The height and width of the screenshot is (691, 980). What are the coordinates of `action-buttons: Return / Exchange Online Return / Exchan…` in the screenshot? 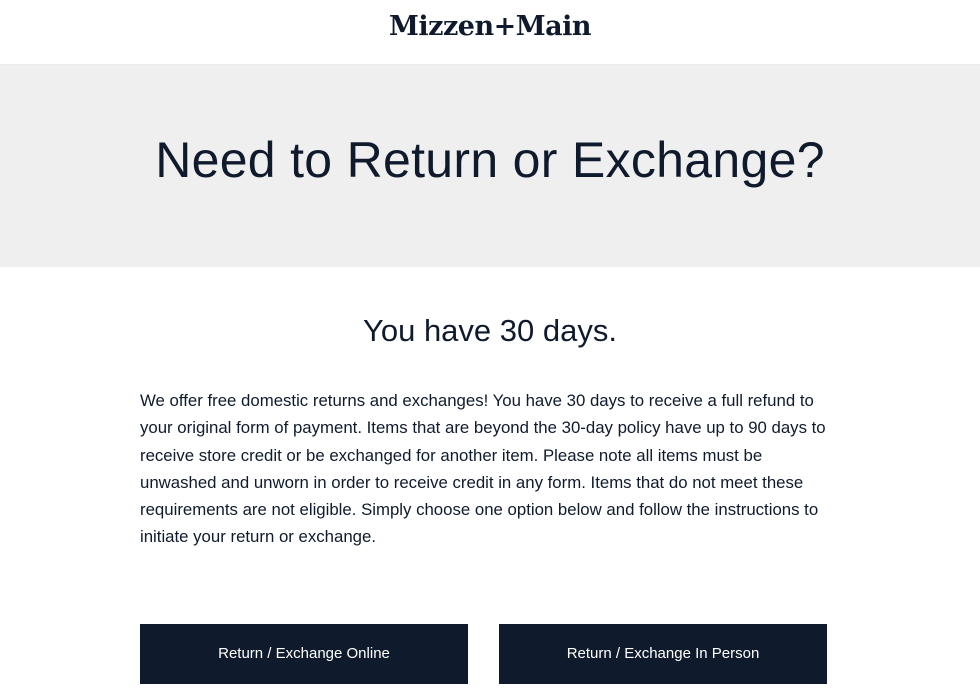 It's located at (483, 654).